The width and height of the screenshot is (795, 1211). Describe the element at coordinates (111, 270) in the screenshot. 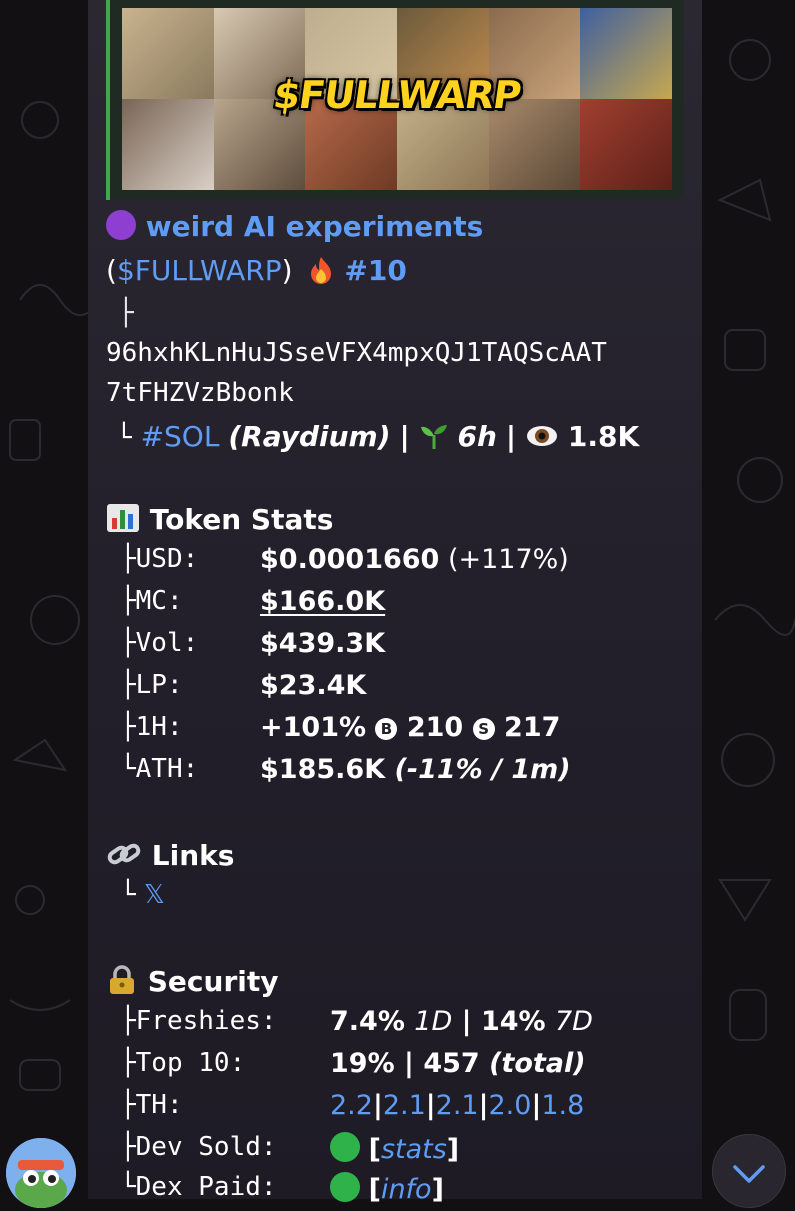

I see `paren-open: (` at that location.